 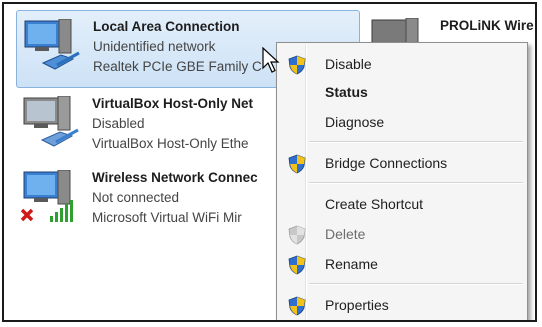 I want to click on menu-item-properties: Properties, so click(x=402, y=306).